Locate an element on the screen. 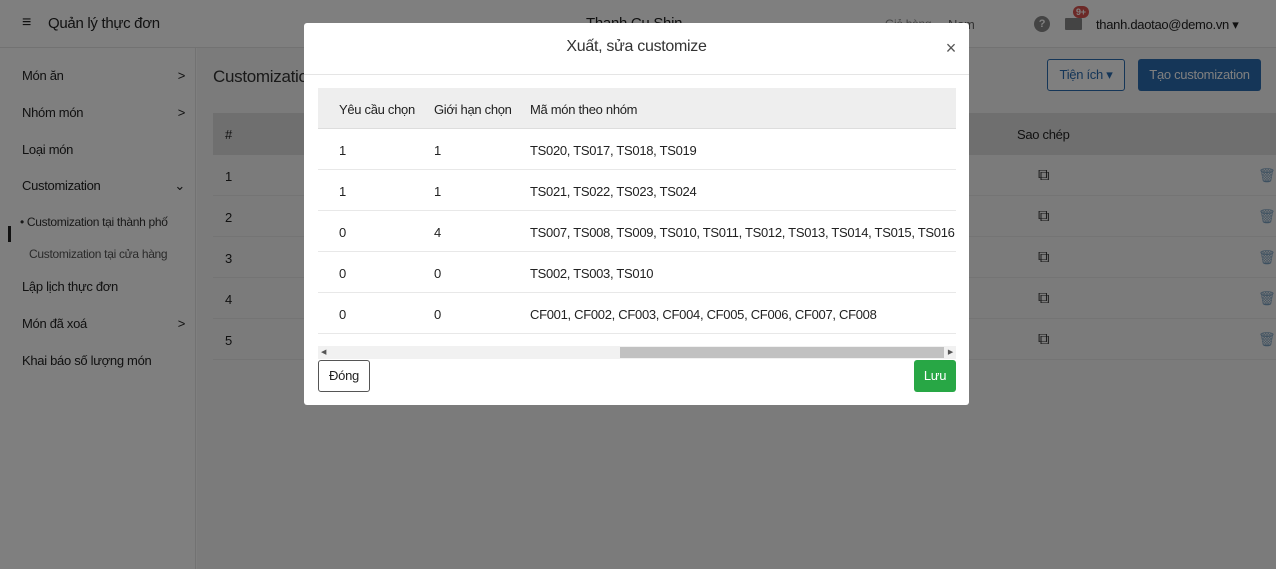  horizontal-scrollbar: ◀ ▶ is located at coordinates (637, 352).